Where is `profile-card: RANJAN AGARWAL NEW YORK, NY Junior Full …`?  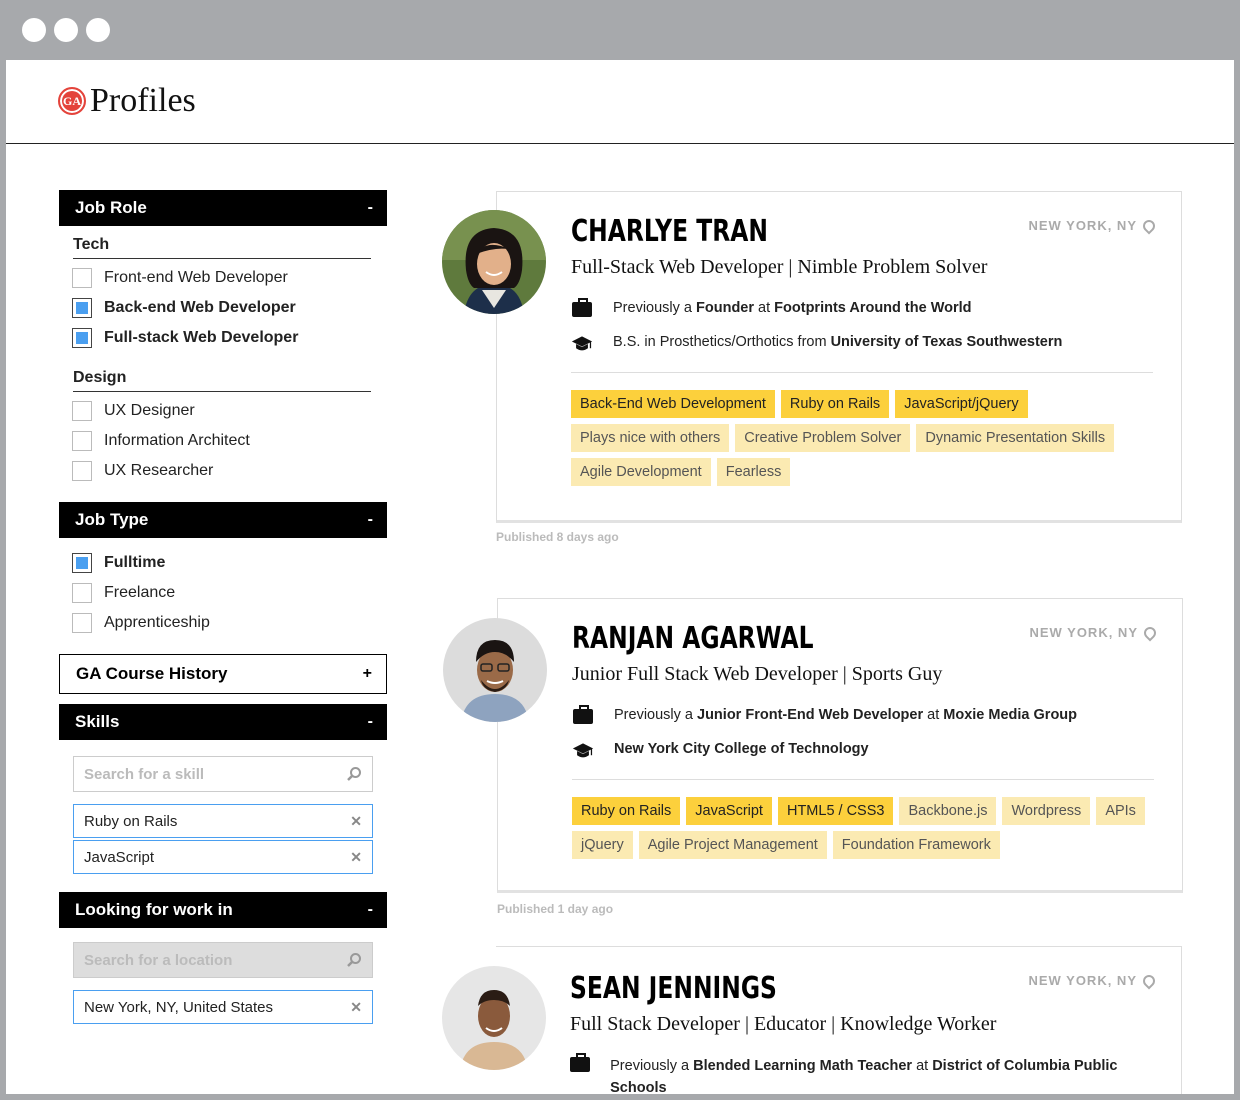 profile-card: RANJAN AGARWAL NEW YORK, NY Junior Full … is located at coordinates (840, 745).